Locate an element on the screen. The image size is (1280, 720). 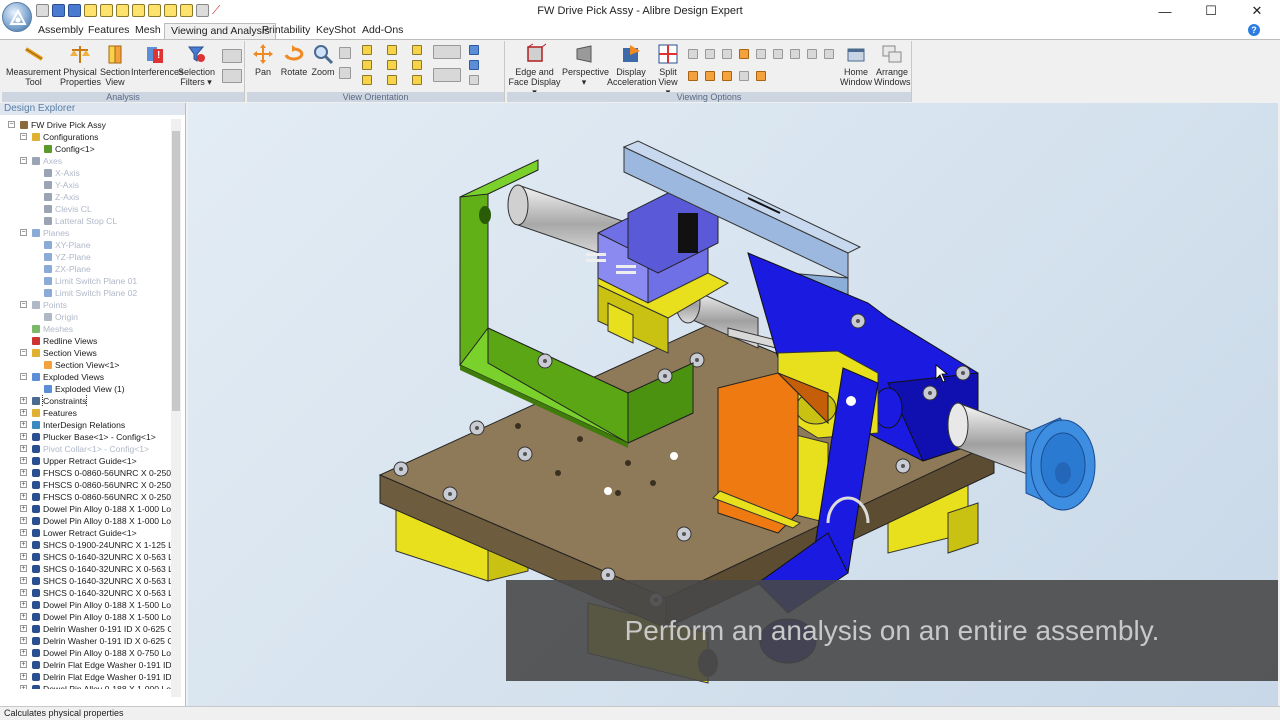
interferences-button: ! Interferences is located at coordinates (157, 60).